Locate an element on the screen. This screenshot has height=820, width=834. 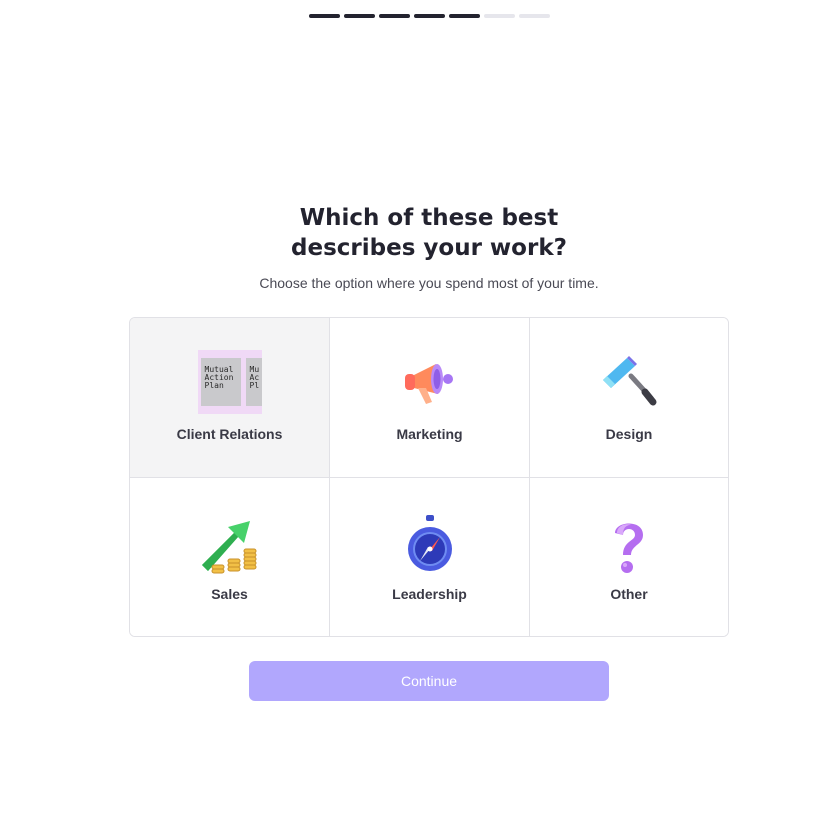
continue-button: Continue is located at coordinates (429, 681).